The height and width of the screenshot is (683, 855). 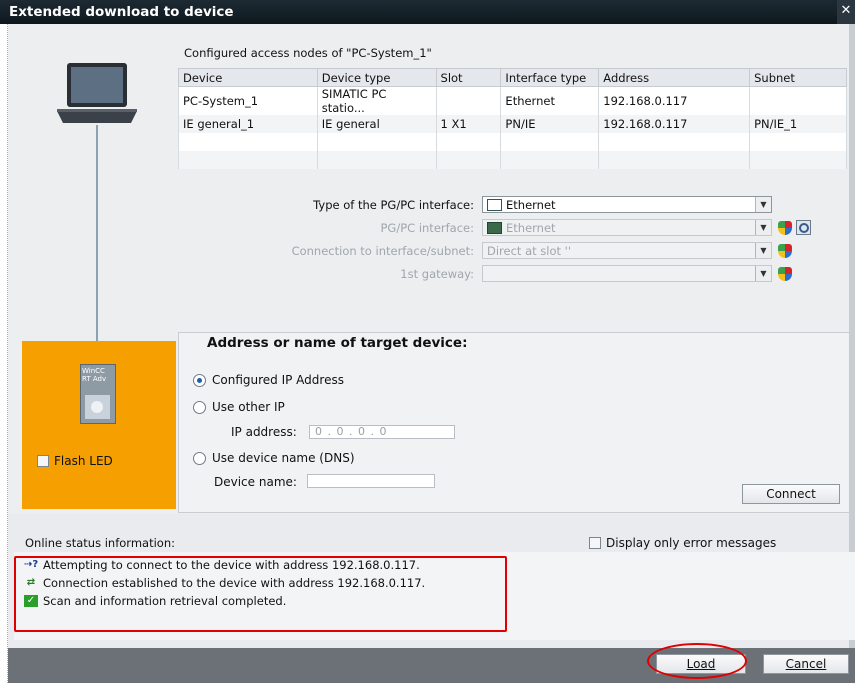 What do you see at coordinates (97, 233) in the screenshot?
I see `connection-line` at bounding box center [97, 233].